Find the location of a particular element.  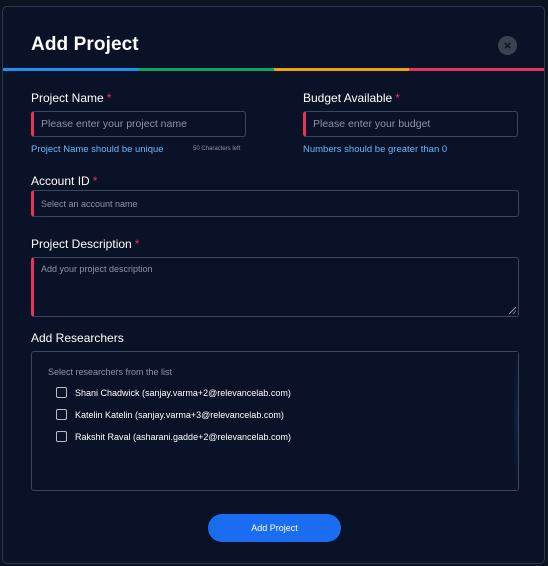

project-name-label: Project Name * is located at coordinates (71, 98).